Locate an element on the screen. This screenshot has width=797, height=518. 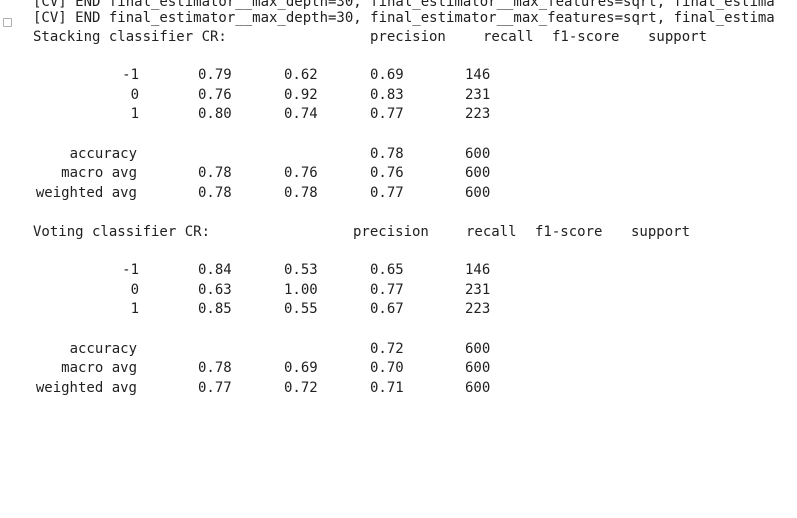
table-row: -1 0.79 0.62 0.69 146 is located at coordinates (413, 75).